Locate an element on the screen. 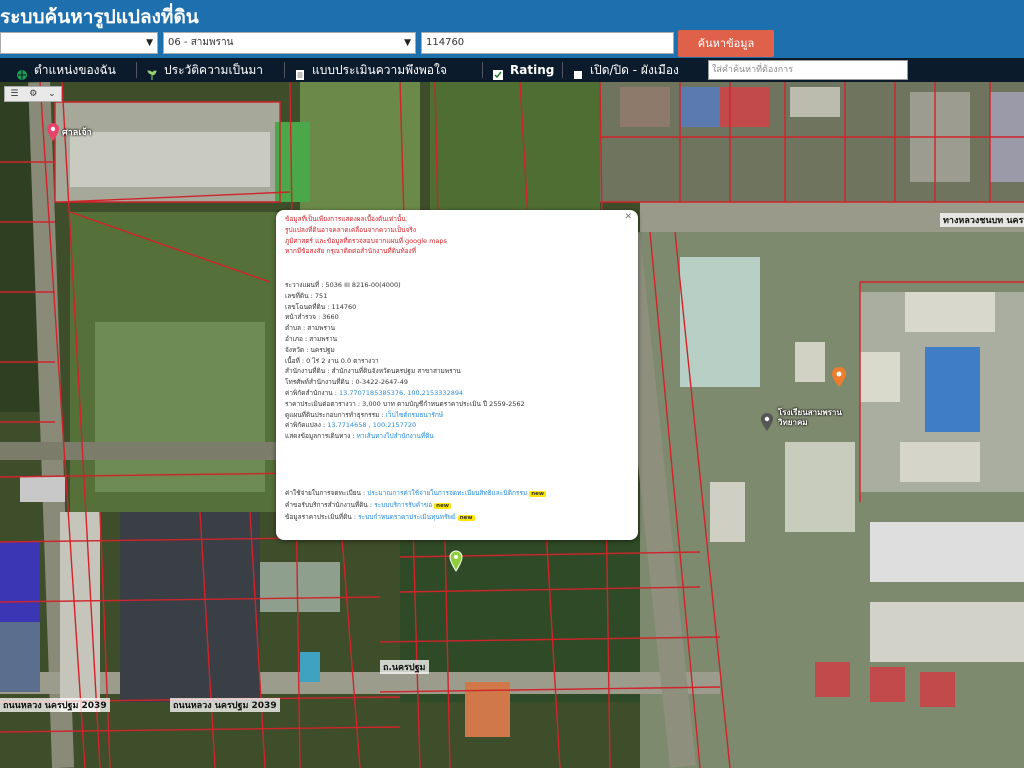  service-item-label: ค่าใช้จ่ายในการจดทะเบียน : is located at coordinates (325, 493).